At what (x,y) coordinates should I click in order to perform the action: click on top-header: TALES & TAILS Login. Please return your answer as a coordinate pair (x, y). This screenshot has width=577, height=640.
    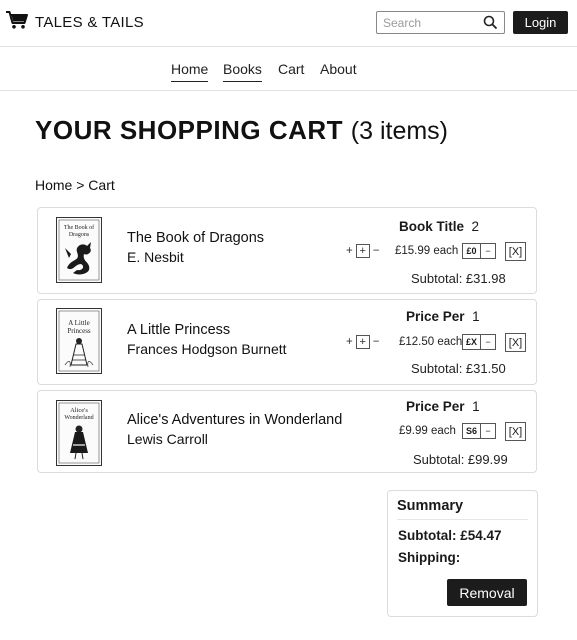
    Looking at the image, I should click on (288, 23).